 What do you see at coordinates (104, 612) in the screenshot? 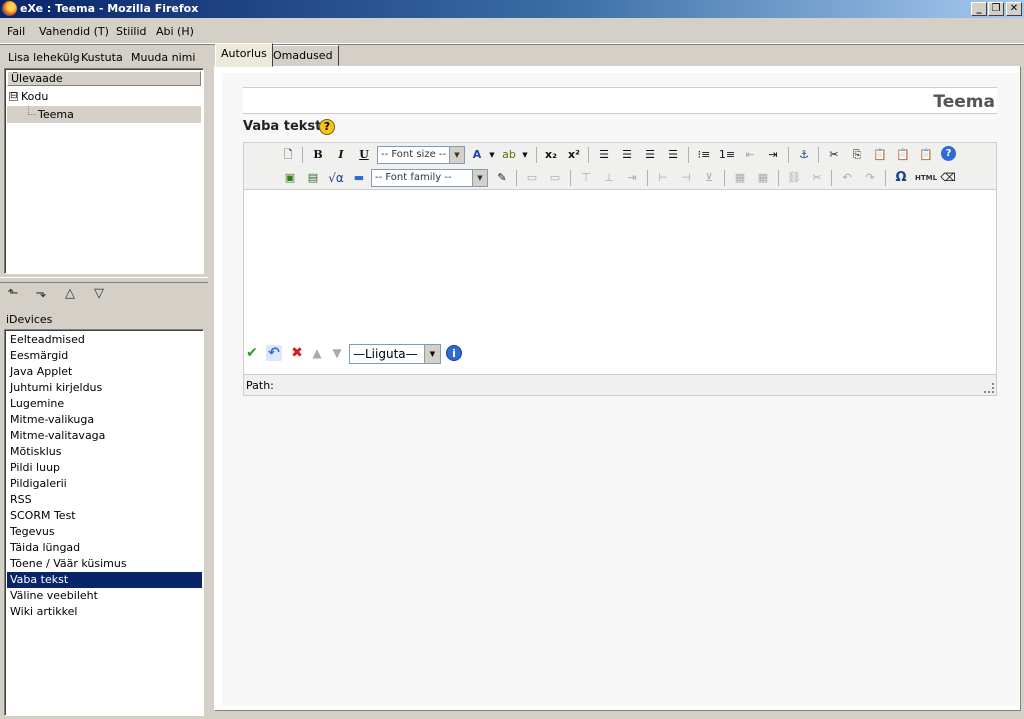
I see `idevice-item: Wiki artikkel` at bounding box center [104, 612].